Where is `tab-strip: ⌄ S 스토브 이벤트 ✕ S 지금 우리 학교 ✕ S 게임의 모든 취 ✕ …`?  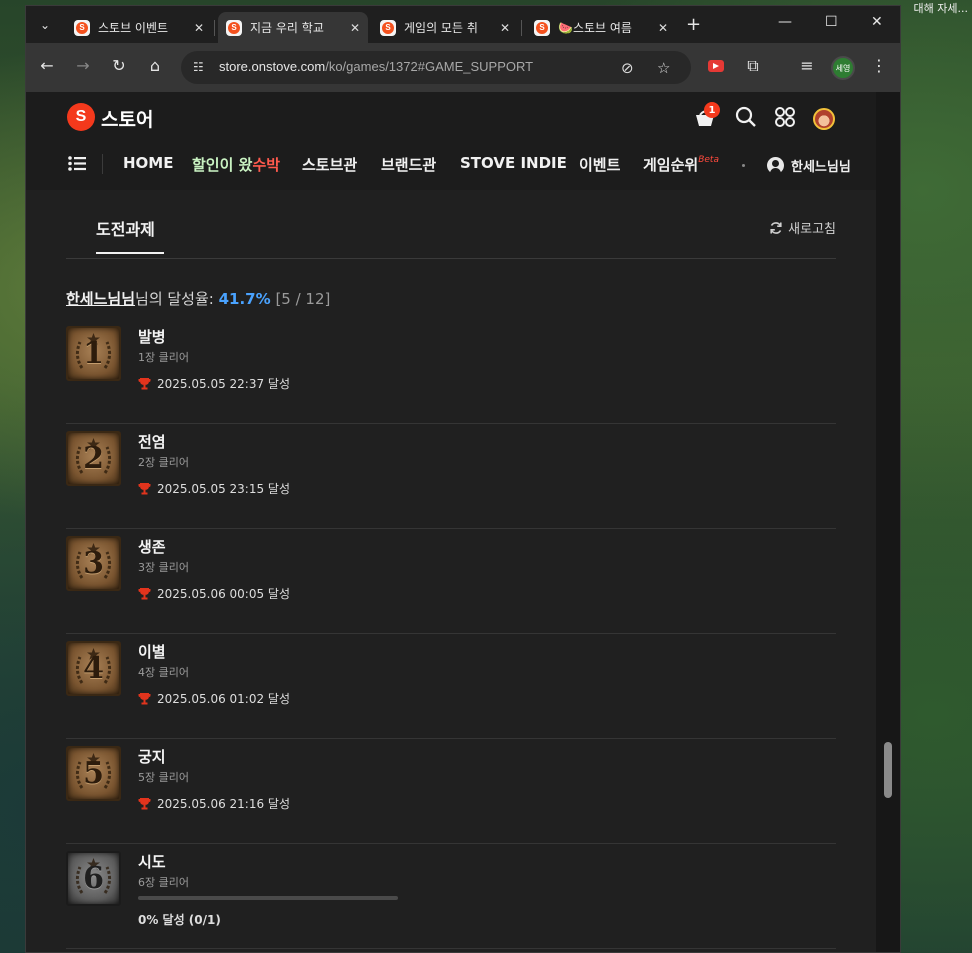
tab-strip: ⌄ S 스토브 이벤트 ✕ S 지금 우리 학교 ✕ S 게임의 모든 취 ✕ … is located at coordinates (463, 24).